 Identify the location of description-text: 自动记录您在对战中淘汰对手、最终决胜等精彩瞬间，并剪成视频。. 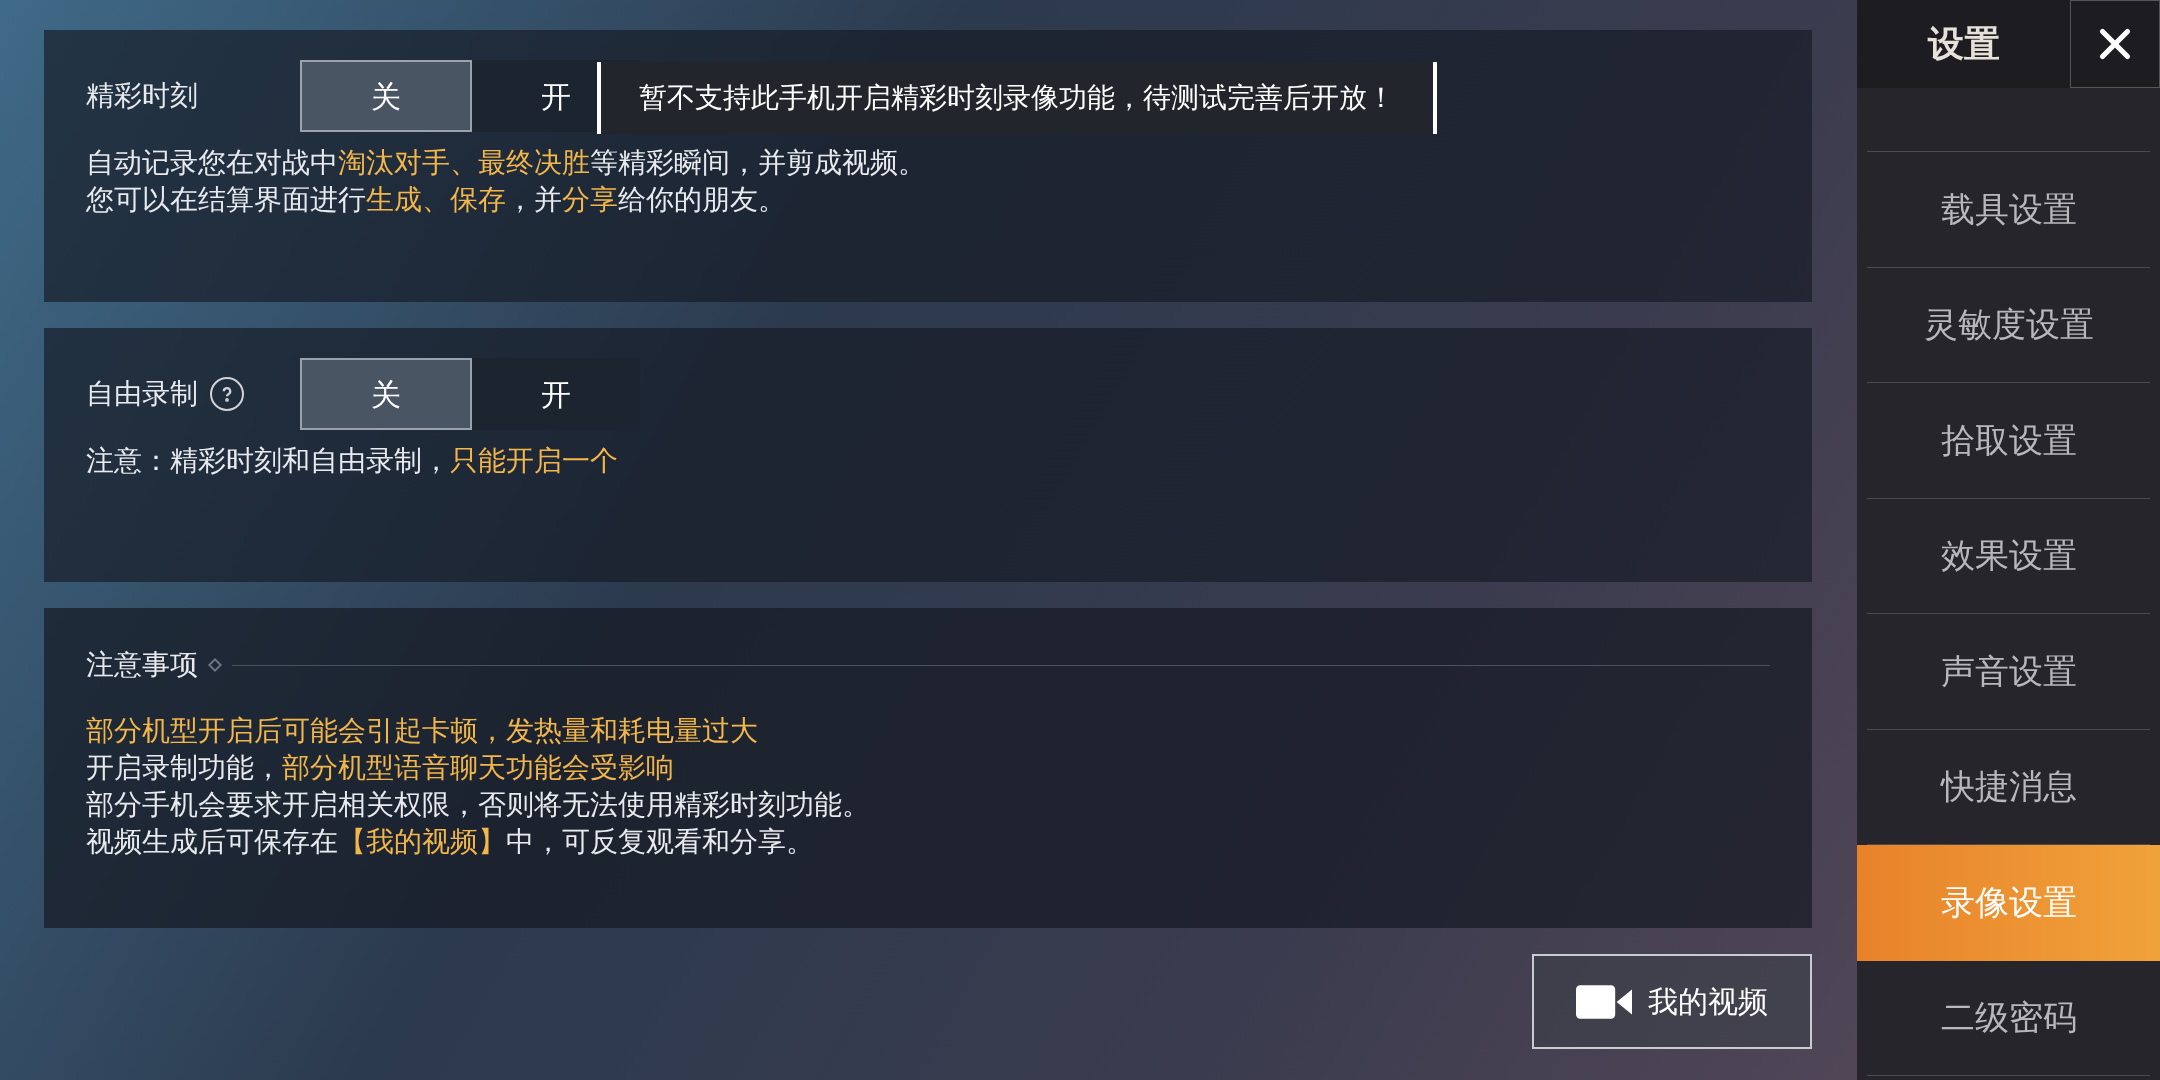
(506, 163).